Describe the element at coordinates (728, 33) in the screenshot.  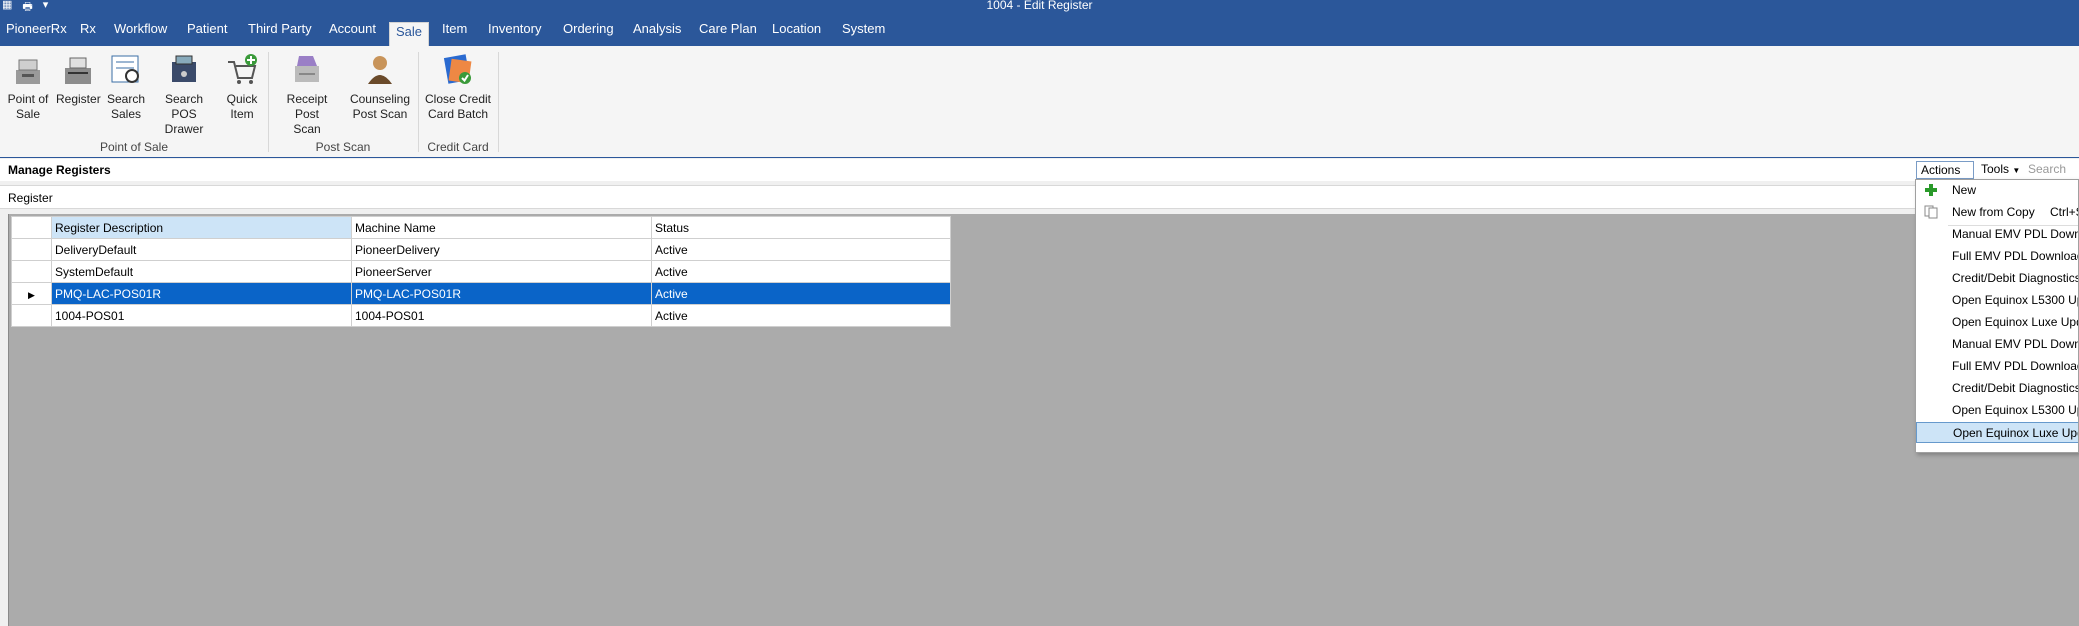
I see `tab-care-plan: Care Plan` at that location.